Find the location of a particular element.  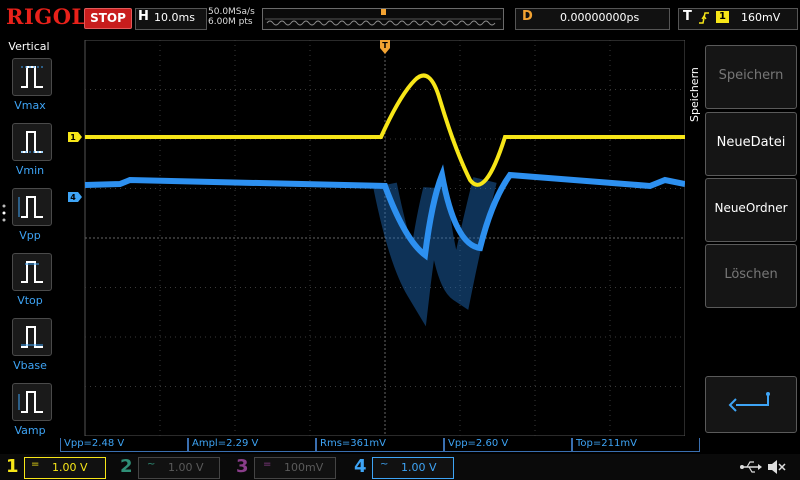

acquisition-info: 50.0MSa/s 6.00M pts is located at coordinates (231, 17).